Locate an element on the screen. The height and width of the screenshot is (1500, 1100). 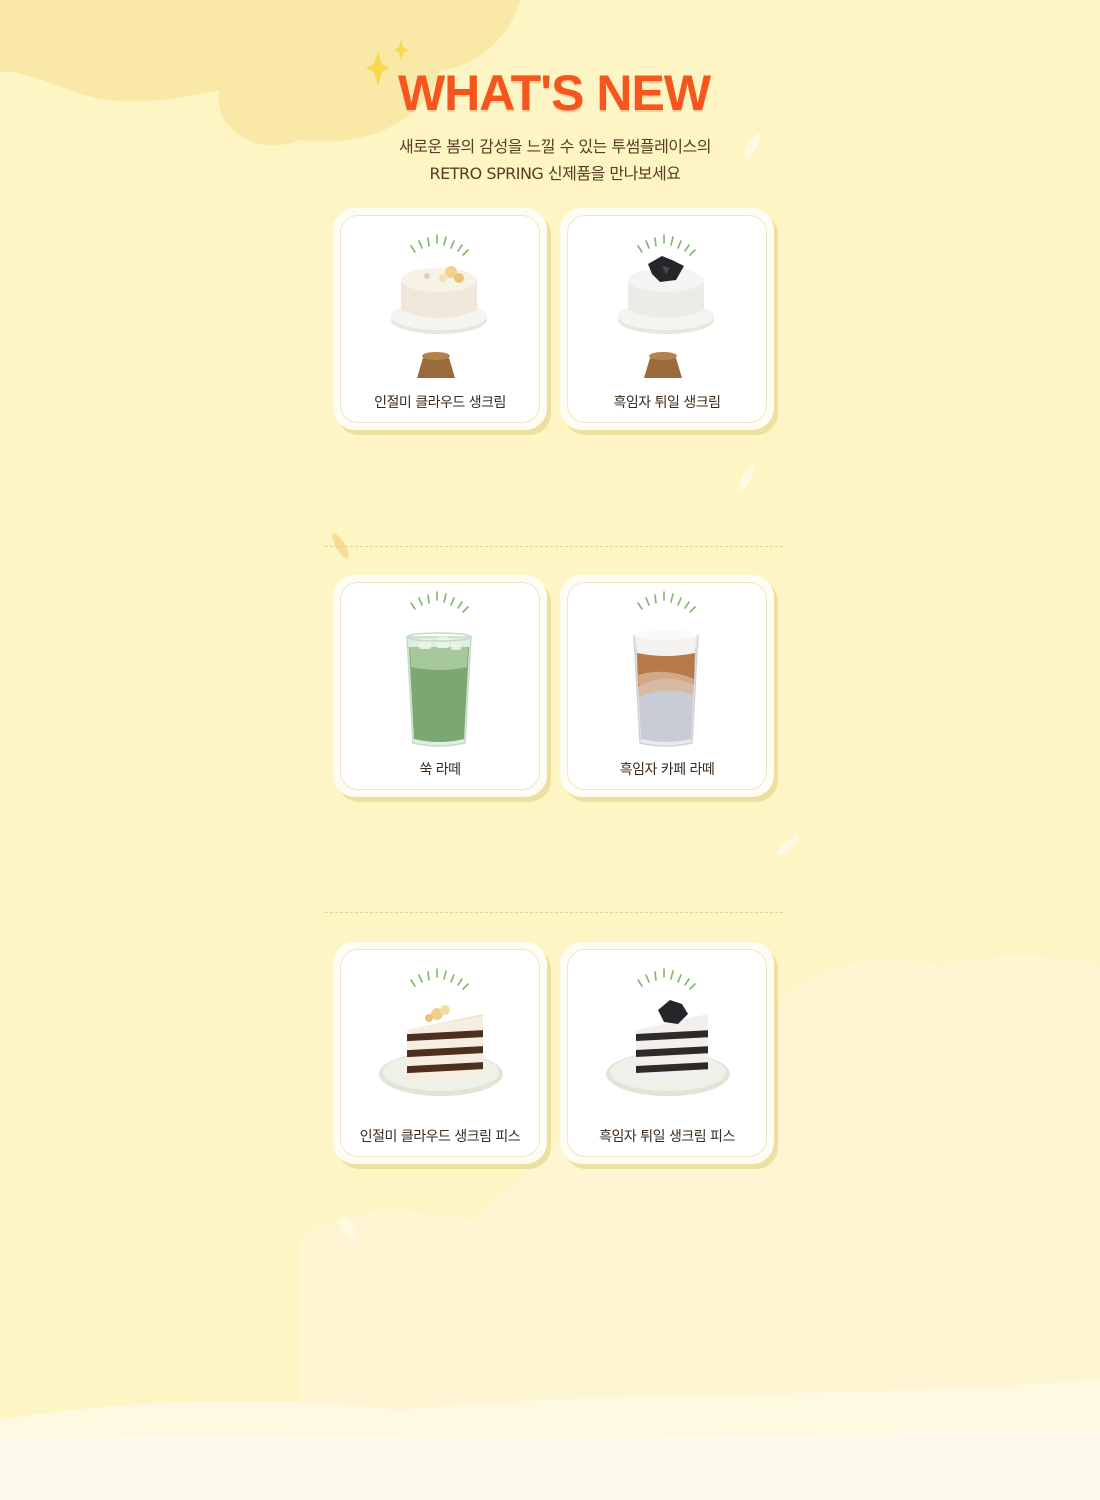
product-name: 흑임자 튀일 생크림 피스 is located at coordinates (667, 1137).